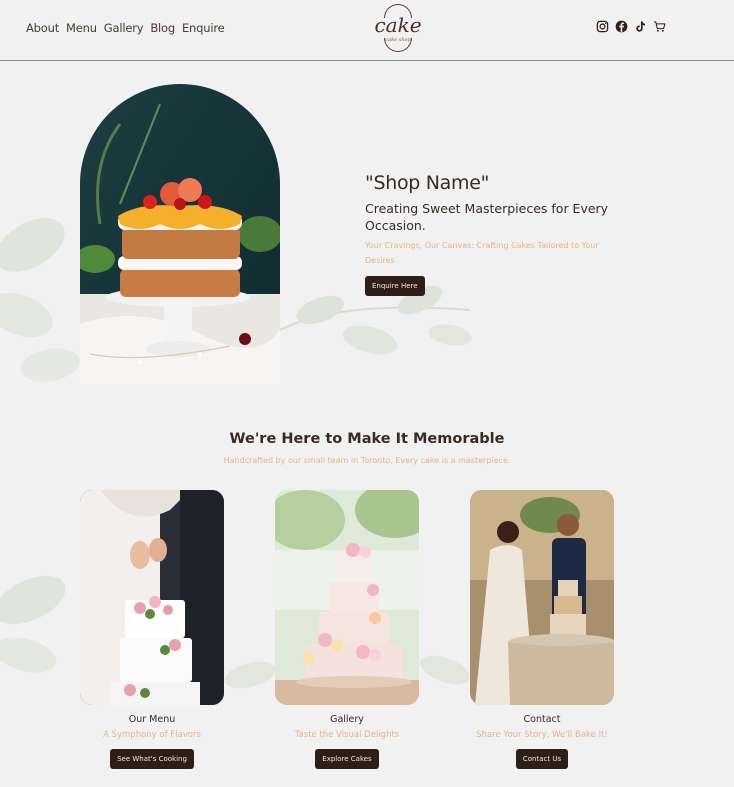 Image resolution: width=734 pixels, height=787 pixels. Describe the element at coordinates (347, 735) in the screenshot. I see `card-gallery-subtitle: Taste the Visual Delights` at that location.